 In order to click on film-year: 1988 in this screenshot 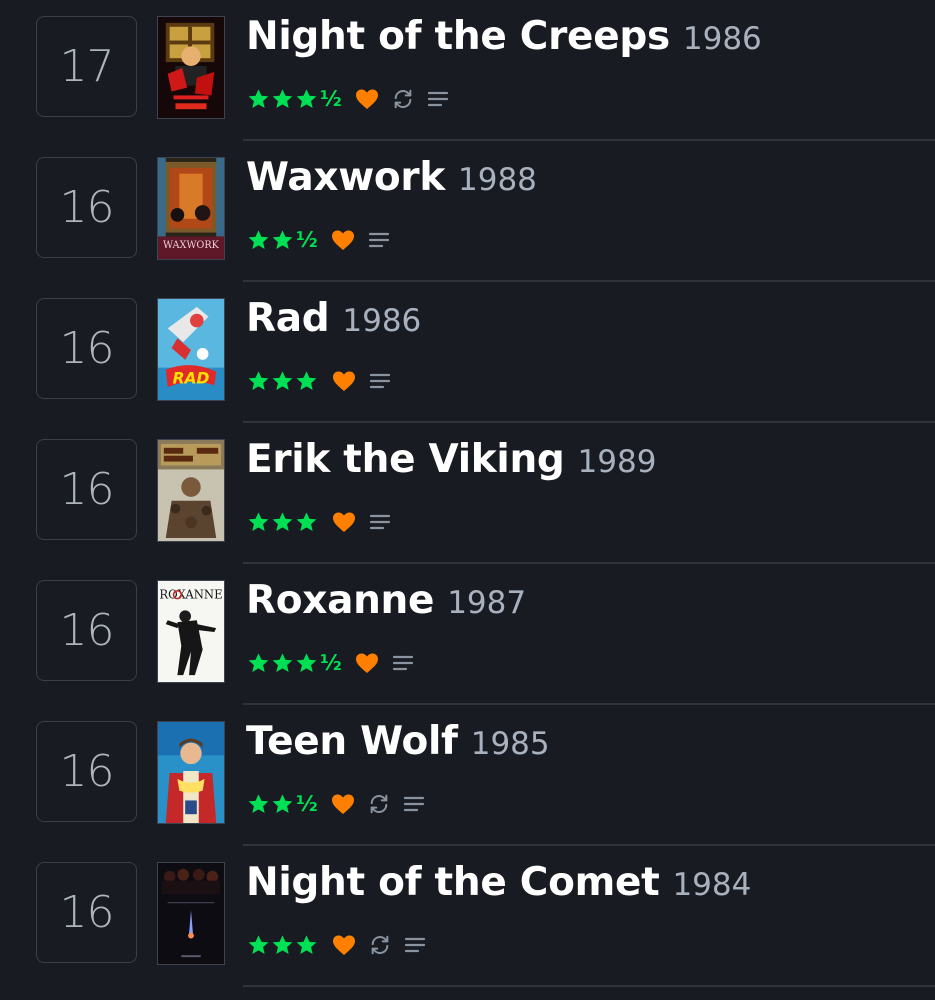, I will do `click(497, 180)`.